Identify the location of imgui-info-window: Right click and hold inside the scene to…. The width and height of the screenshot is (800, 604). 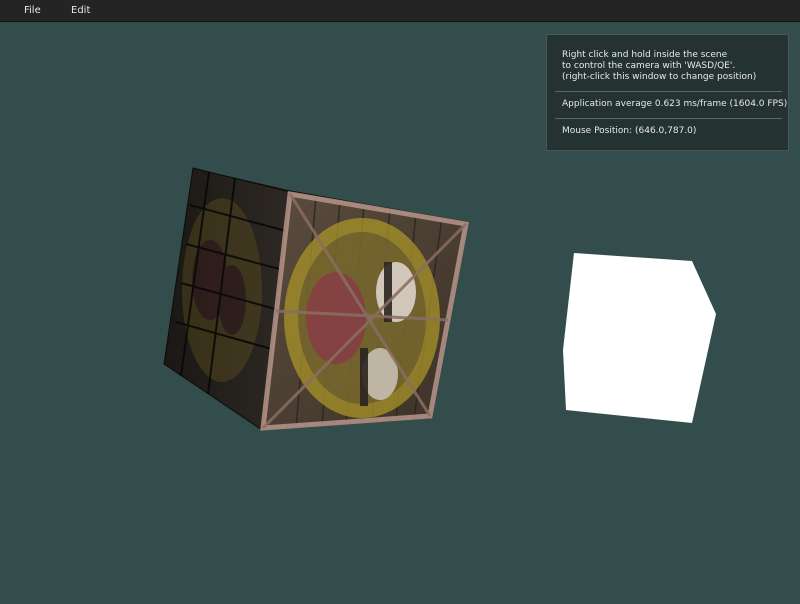
(667, 92).